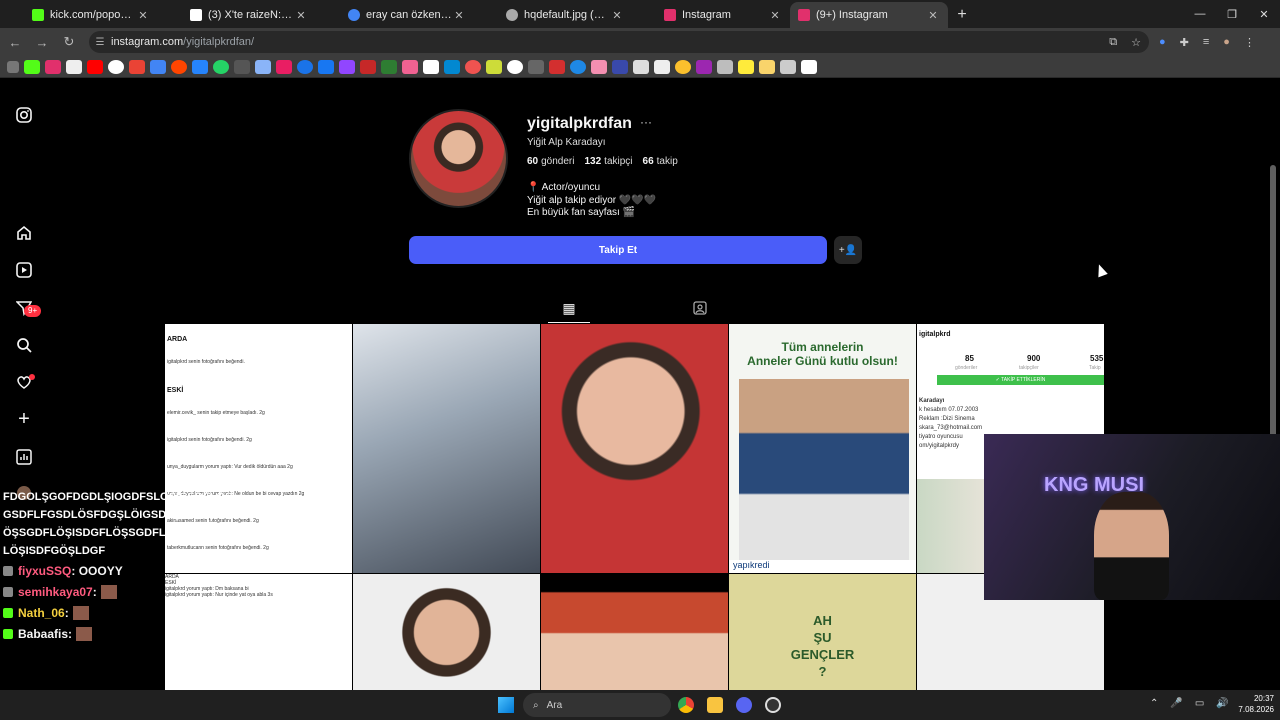  What do you see at coordinates (13, 66) in the screenshot?
I see `apps-grid-icon` at bounding box center [13, 66].